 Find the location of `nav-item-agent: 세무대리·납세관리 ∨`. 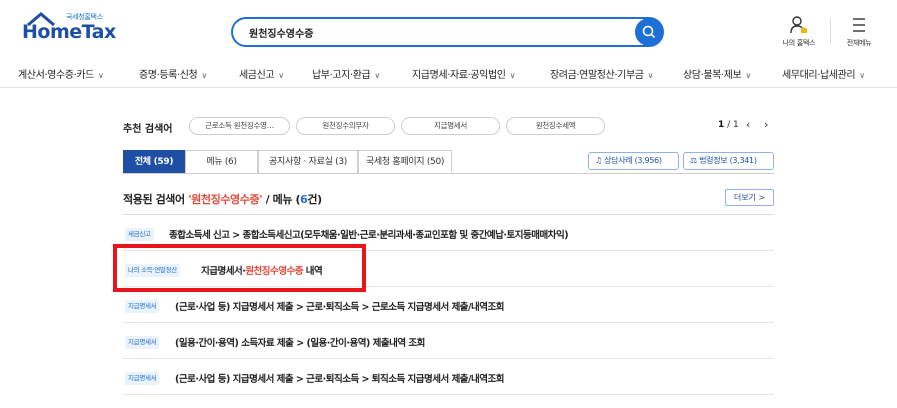

nav-item-agent: 세무대리·납세관리 ∨ is located at coordinates (823, 73).